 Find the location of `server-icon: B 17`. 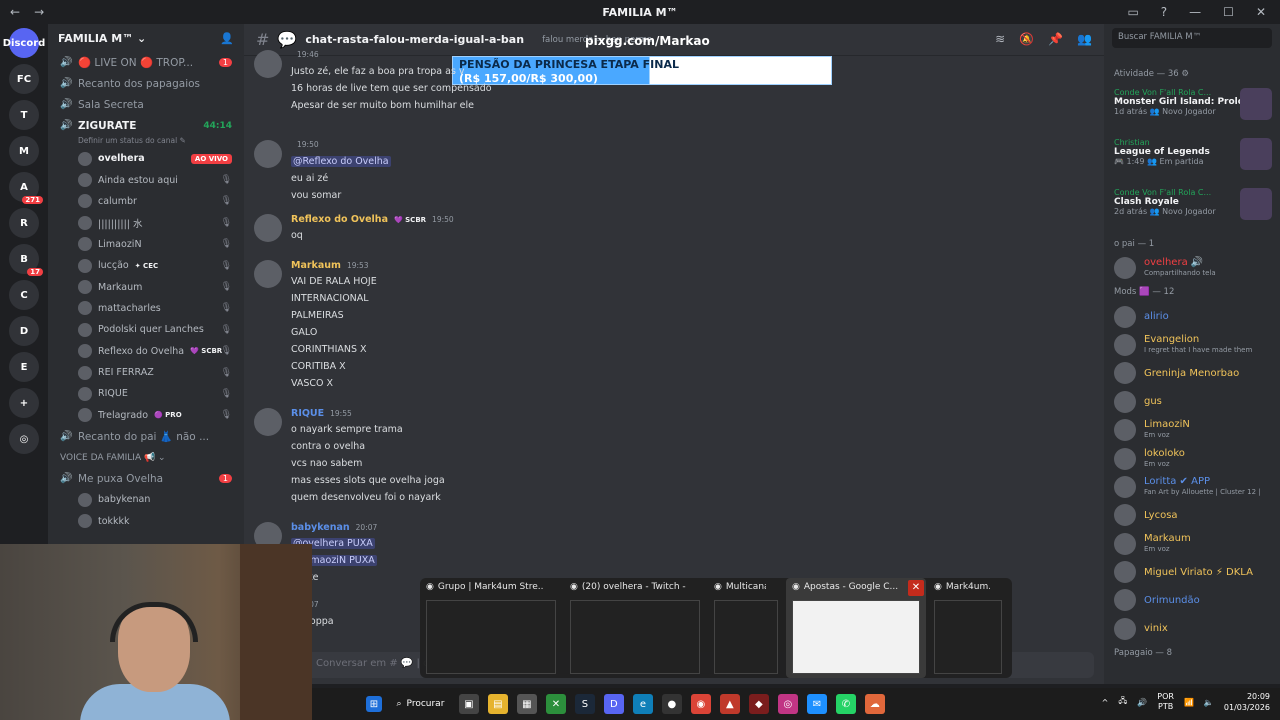

server-icon: B 17 is located at coordinates (26, 260).